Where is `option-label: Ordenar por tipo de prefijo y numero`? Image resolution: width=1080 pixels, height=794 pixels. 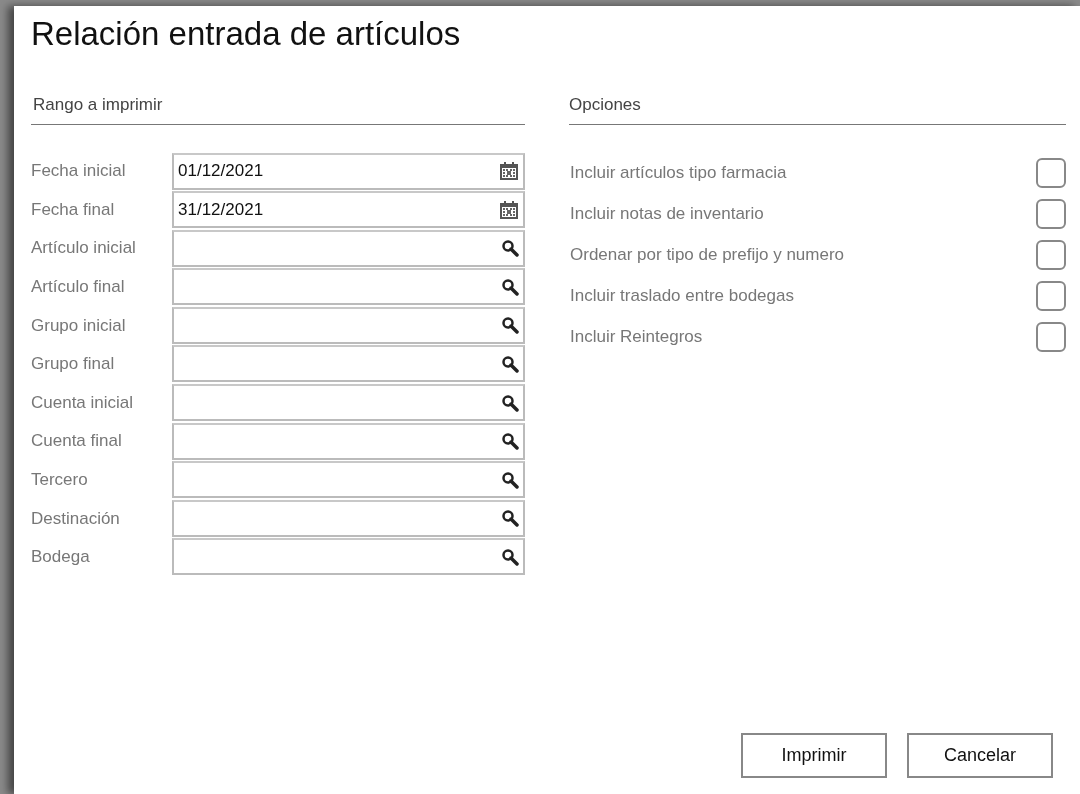 option-label: Ordenar por tipo de prefijo y numero is located at coordinates (707, 255).